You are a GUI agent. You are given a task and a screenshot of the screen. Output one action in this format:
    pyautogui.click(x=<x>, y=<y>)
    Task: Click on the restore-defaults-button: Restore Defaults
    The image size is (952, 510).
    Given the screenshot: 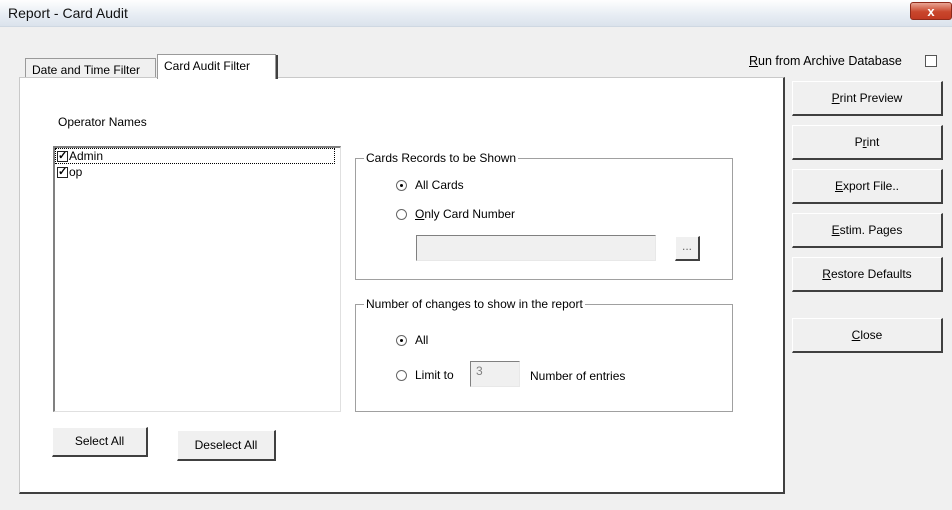 What is the action you would take?
    pyautogui.click(x=867, y=274)
    